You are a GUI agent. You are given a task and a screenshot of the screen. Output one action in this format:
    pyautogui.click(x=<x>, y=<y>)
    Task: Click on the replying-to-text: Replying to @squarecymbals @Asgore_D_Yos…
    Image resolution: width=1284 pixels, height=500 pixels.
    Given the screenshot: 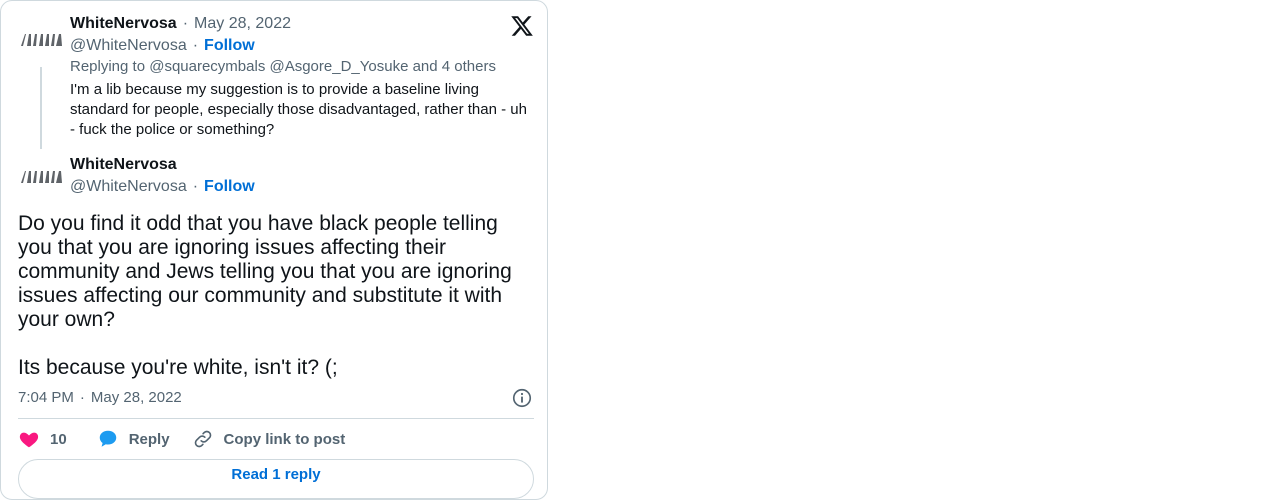 What is the action you would take?
    pyautogui.click(x=283, y=66)
    